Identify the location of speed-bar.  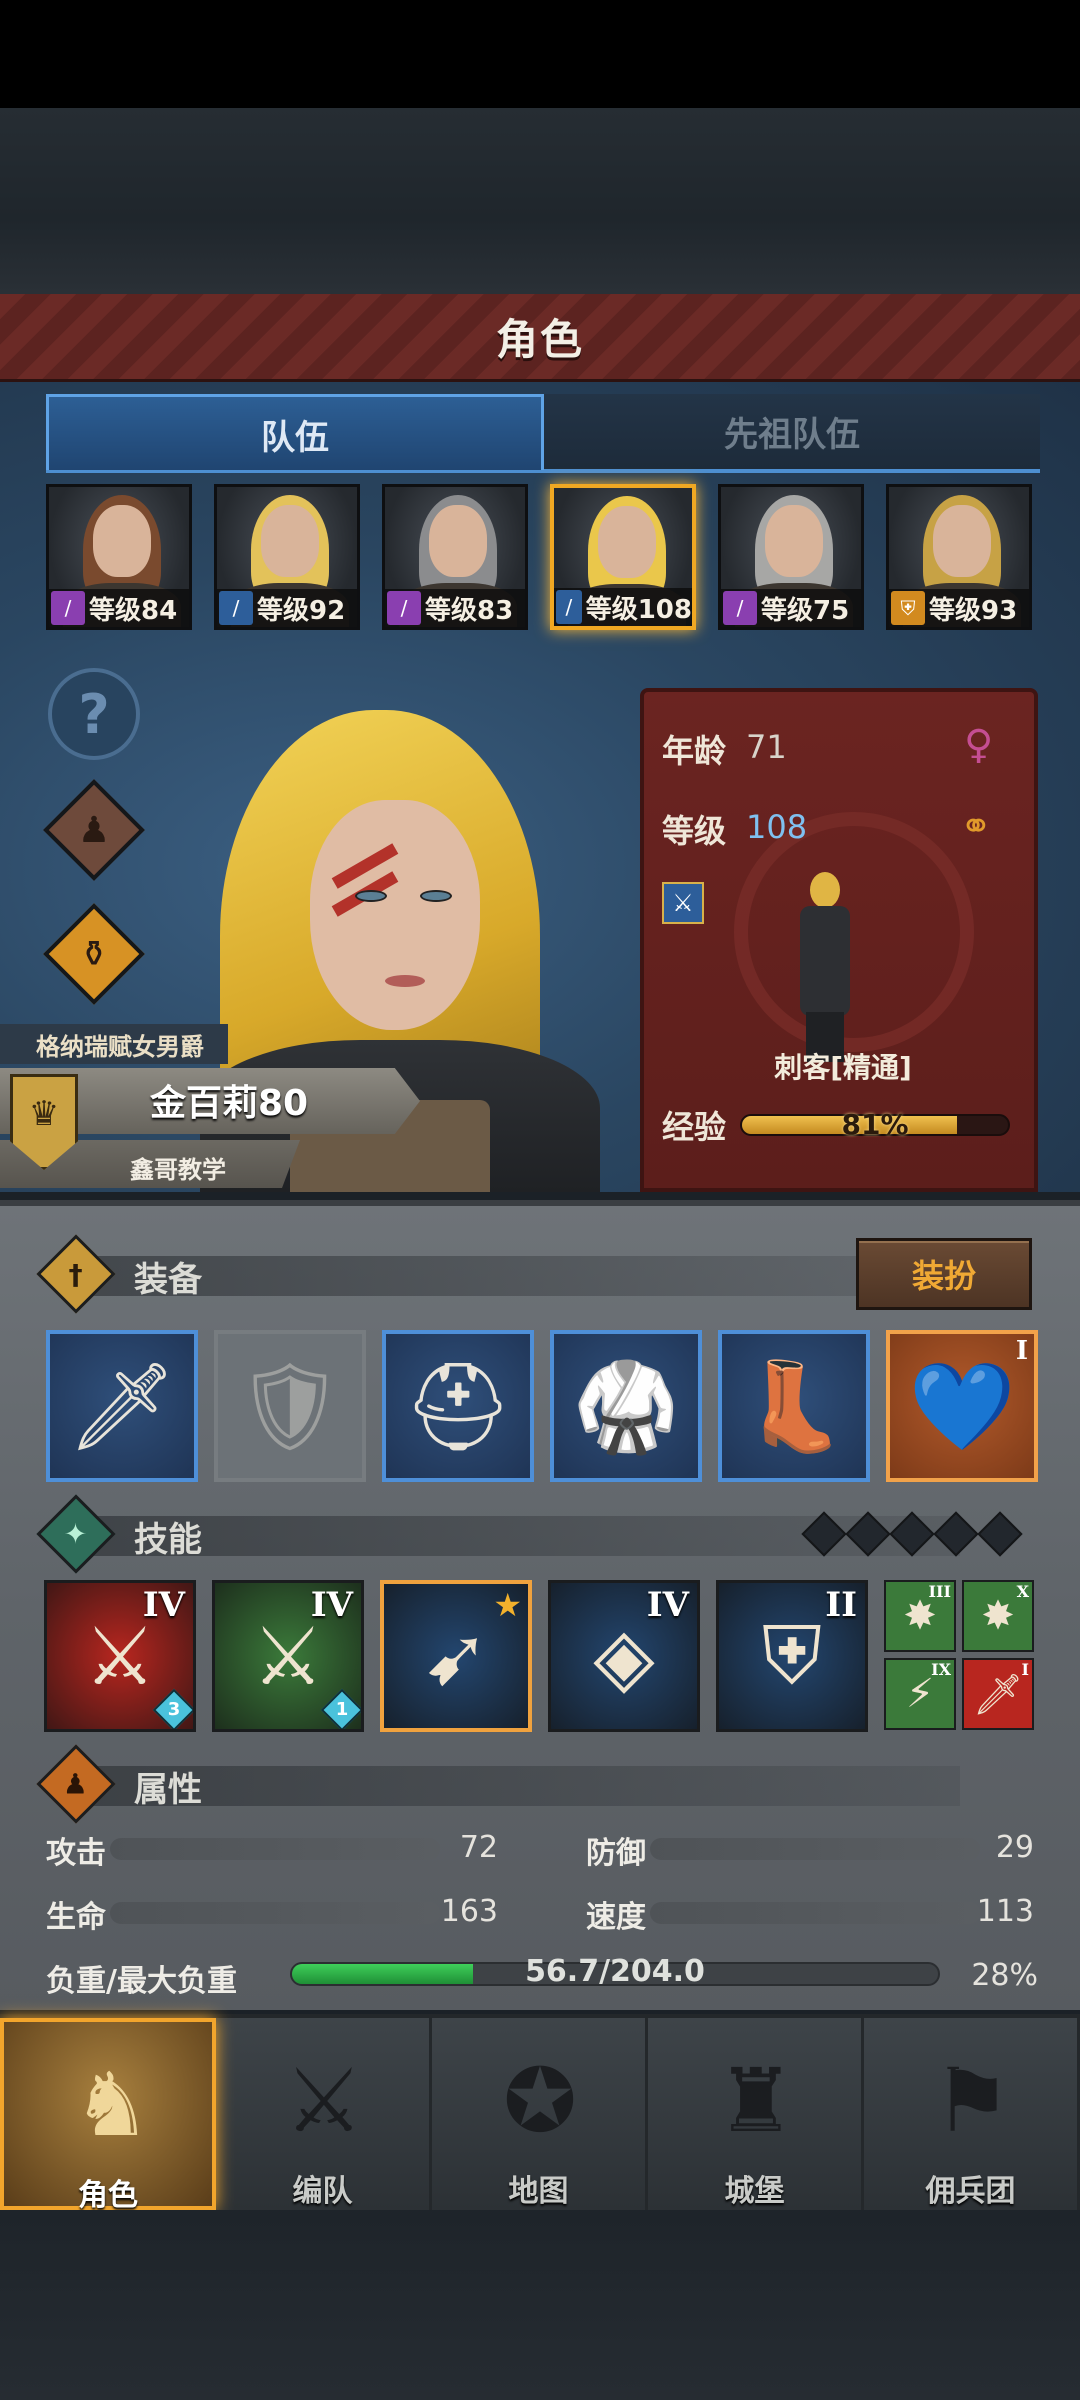
(815, 1913).